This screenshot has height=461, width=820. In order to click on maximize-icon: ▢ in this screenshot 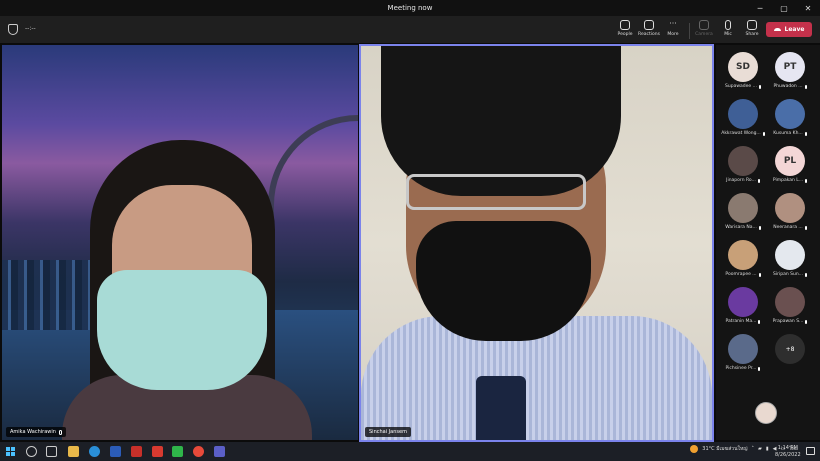, I will do `click(784, 8)`.